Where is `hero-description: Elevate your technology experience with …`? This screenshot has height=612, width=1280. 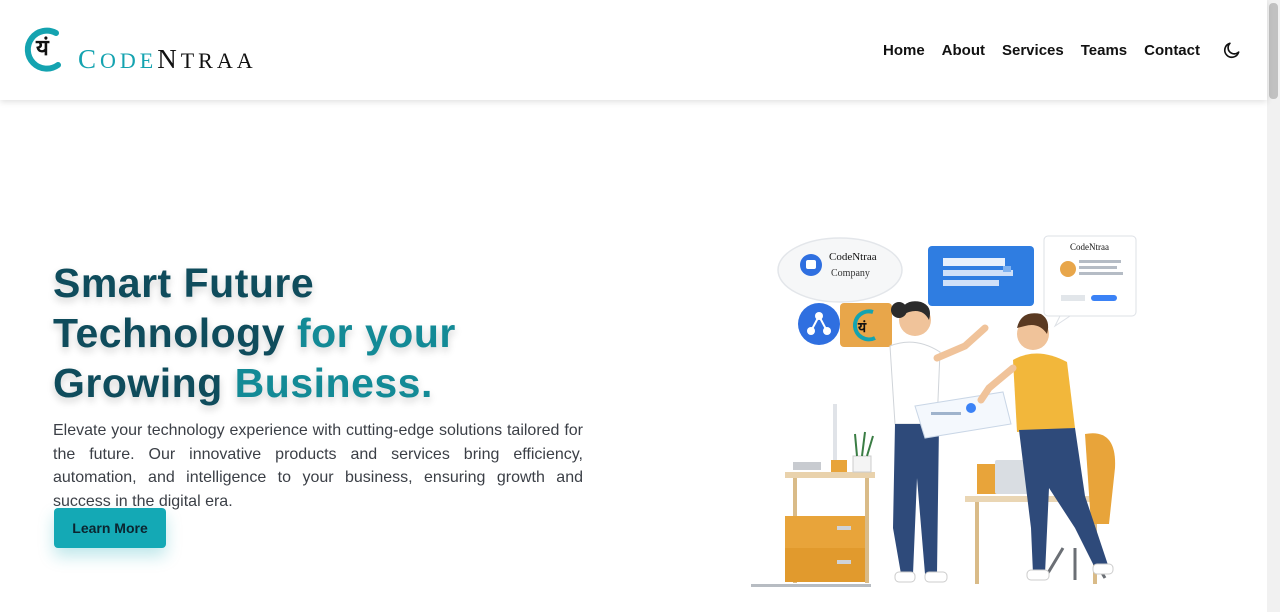
hero-description: Elevate your technology experience with … is located at coordinates (318, 466).